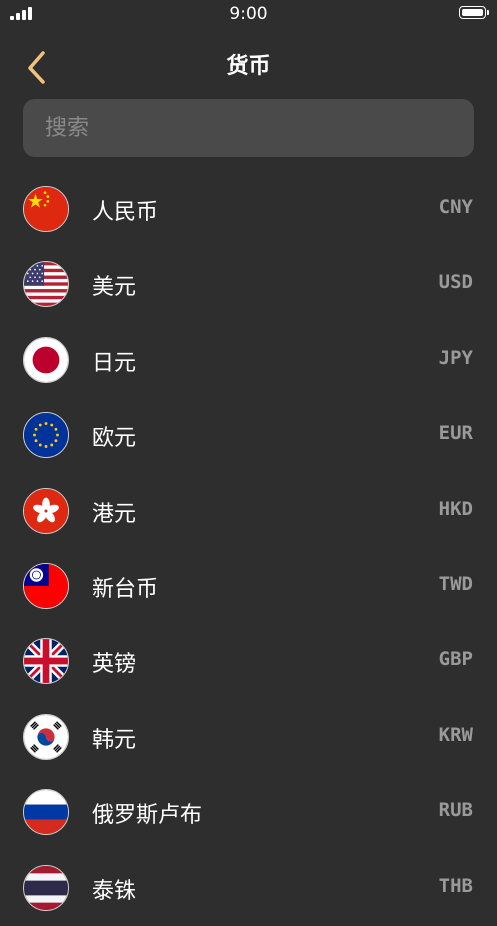  I want to click on currency-name: 人民币, so click(125, 212).